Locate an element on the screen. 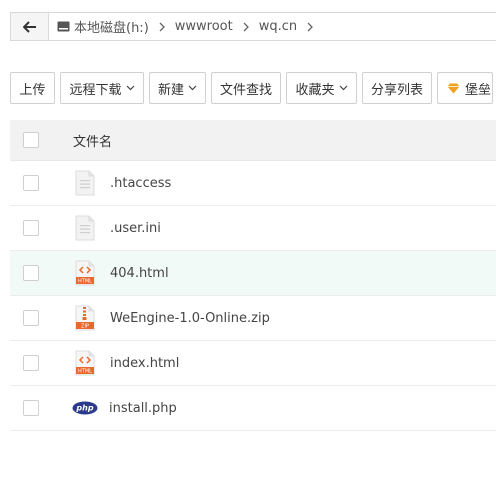  file-name: WeEngine-1.0-Online.zip is located at coordinates (190, 318).